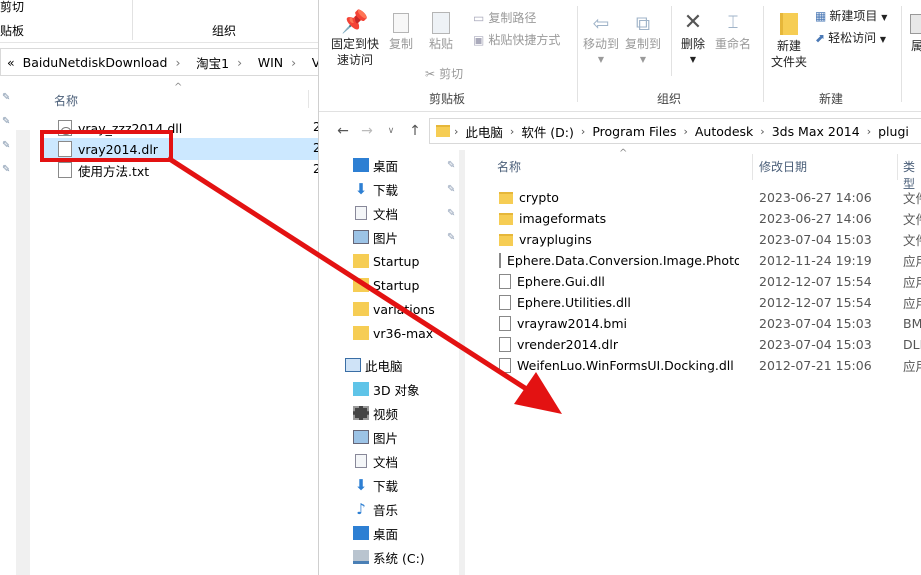 This screenshot has width=921, height=575. Describe the element at coordinates (710, 281) in the screenshot. I see `file-row: Ephere.Gui.dll 2012-12-07 15:54 应用` at that location.